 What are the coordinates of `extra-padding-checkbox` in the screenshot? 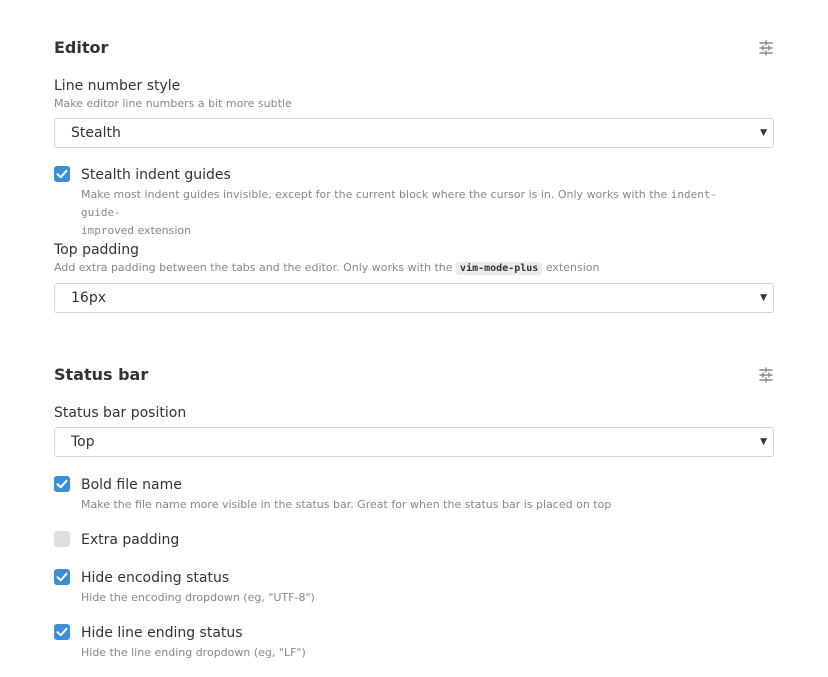 It's located at (62, 539).